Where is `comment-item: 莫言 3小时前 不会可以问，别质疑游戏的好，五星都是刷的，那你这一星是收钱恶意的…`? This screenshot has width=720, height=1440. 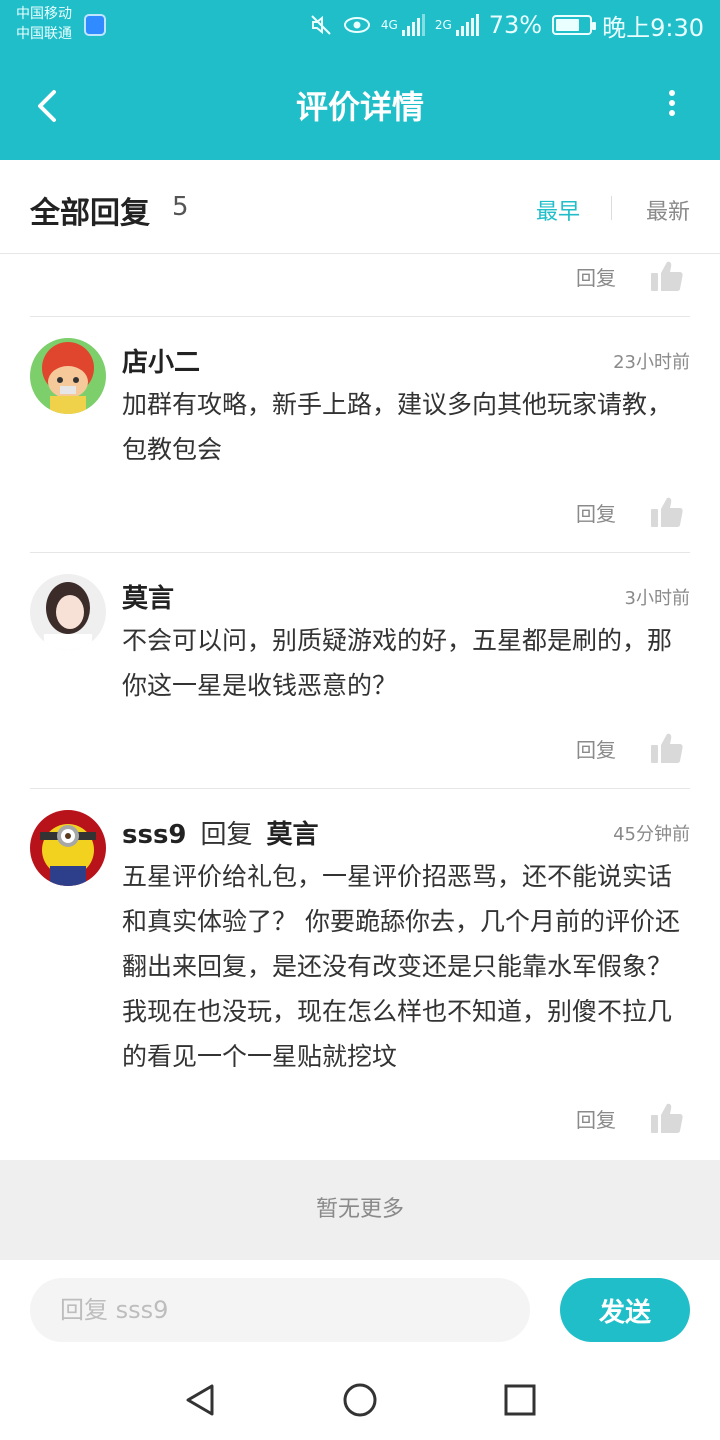 comment-item: 莫言 3小时前 不会可以问，别质疑游戏的好，五星都是刷的，那你这一星是收钱恶意的… is located at coordinates (360, 681).